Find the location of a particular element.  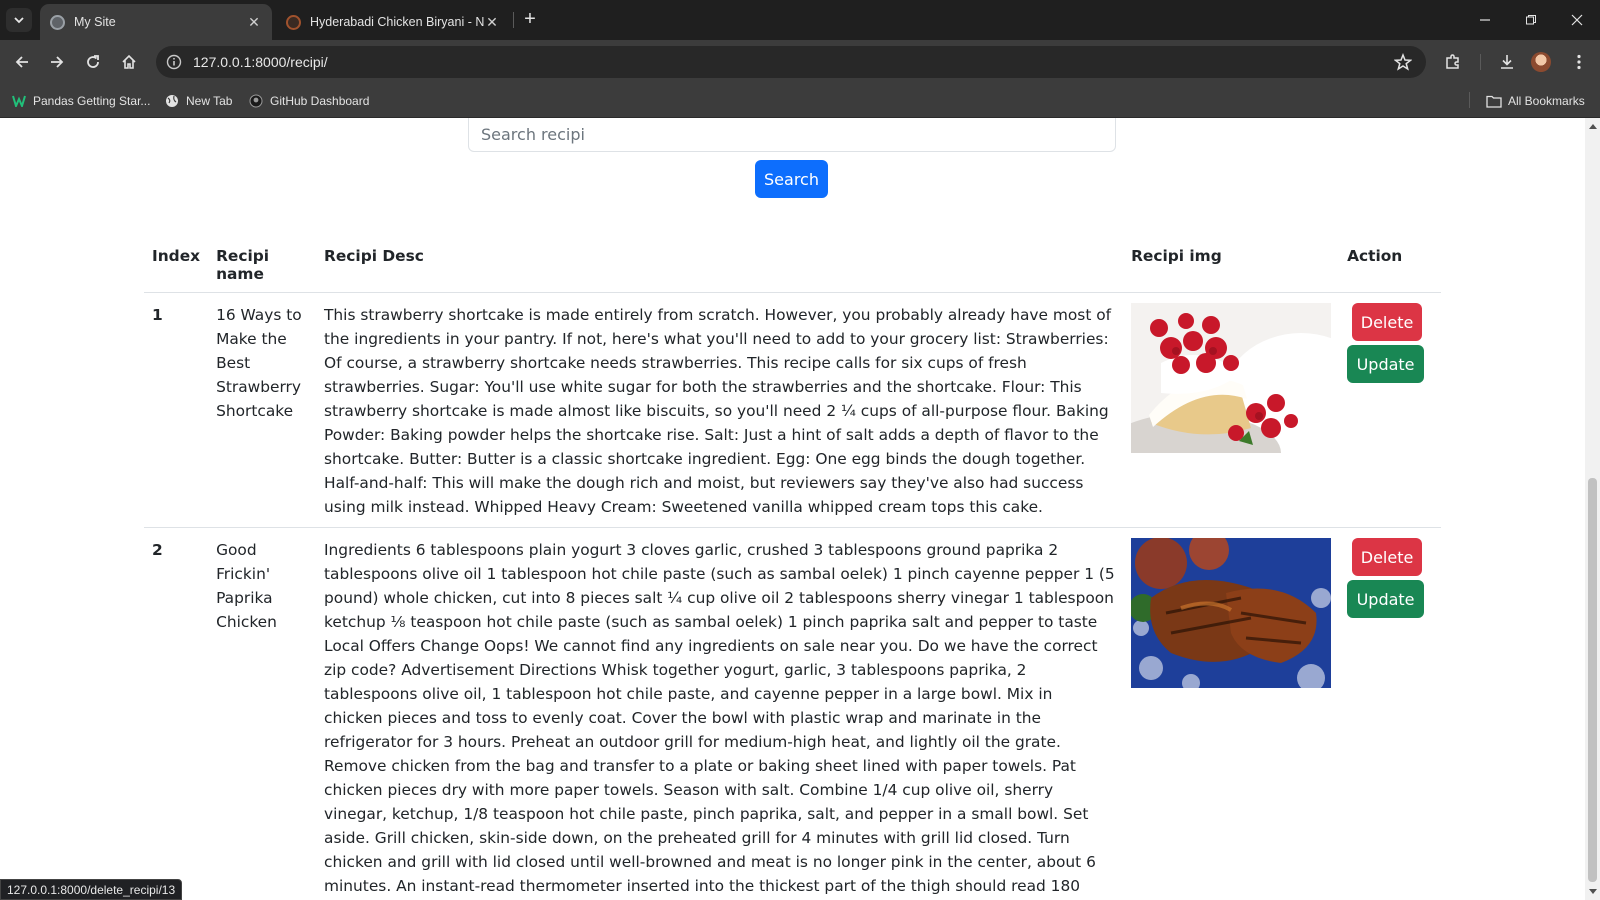

profile-avatar is located at coordinates (1541, 62).